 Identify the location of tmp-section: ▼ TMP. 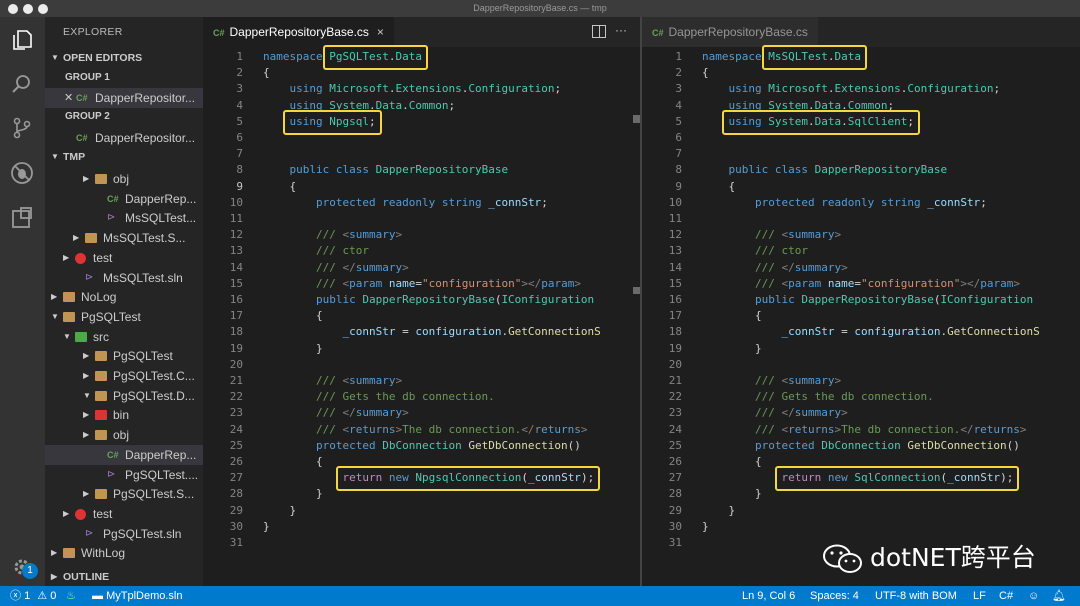
(124, 157).